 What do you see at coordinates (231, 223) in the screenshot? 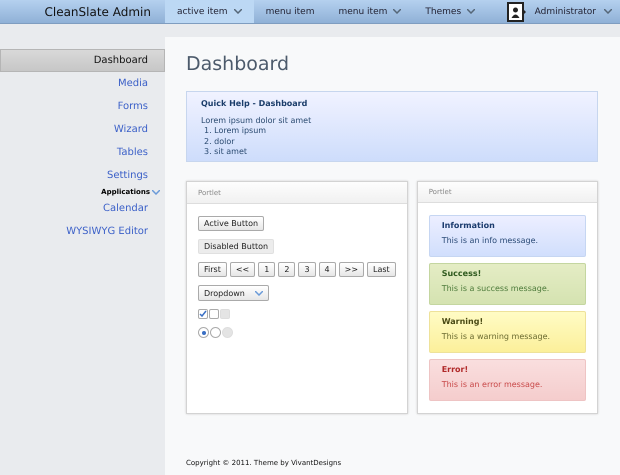
I see `demo-button: Active Button` at bounding box center [231, 223].